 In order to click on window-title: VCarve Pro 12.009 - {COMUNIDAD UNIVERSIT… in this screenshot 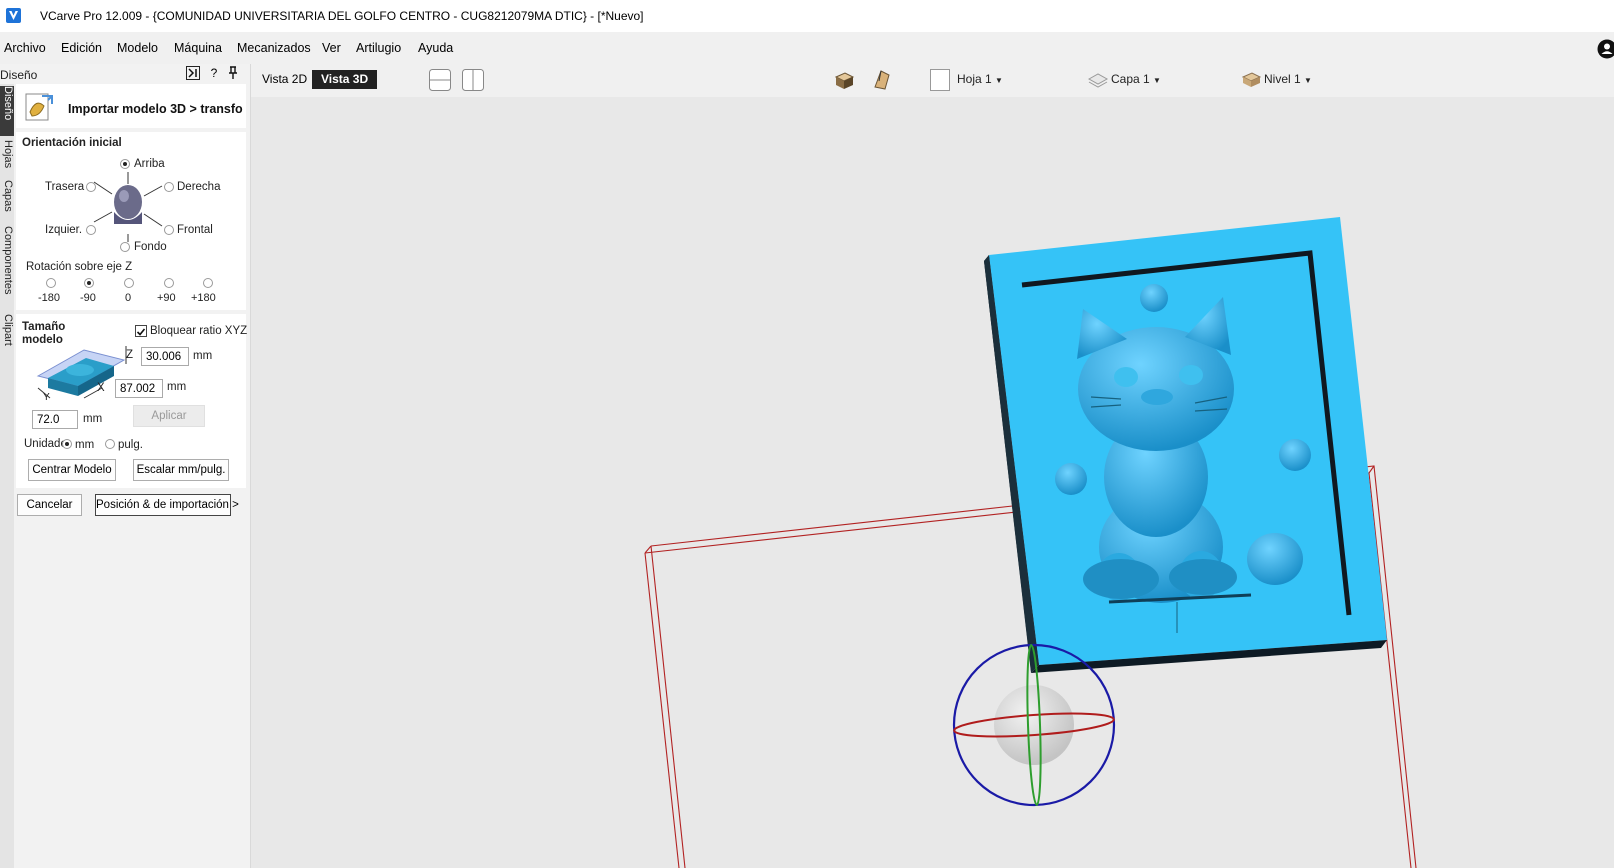, I will do `click(342, 16)`.